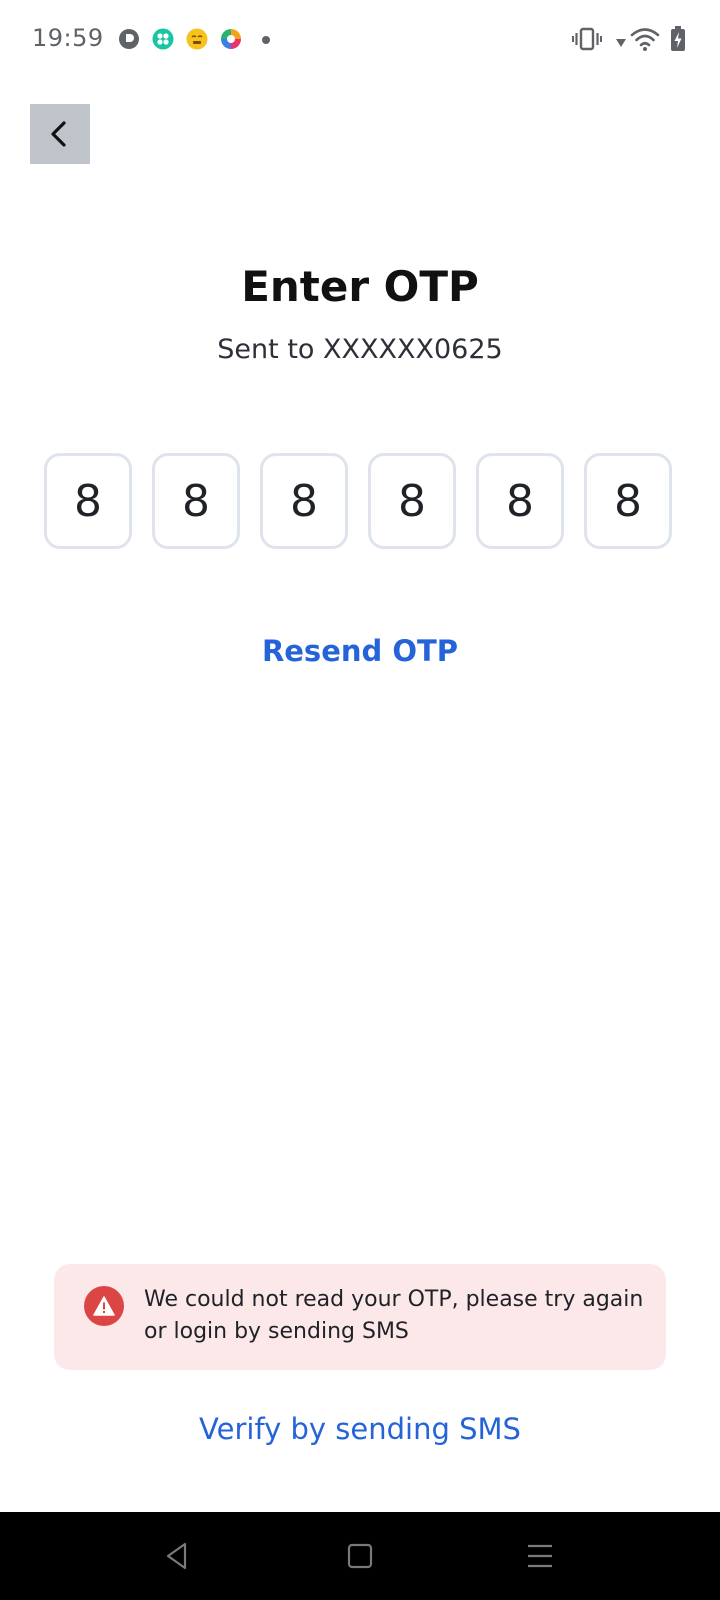 The image size is (720, 1600). I want to click on status-time: 19:59, so click(68, 38).